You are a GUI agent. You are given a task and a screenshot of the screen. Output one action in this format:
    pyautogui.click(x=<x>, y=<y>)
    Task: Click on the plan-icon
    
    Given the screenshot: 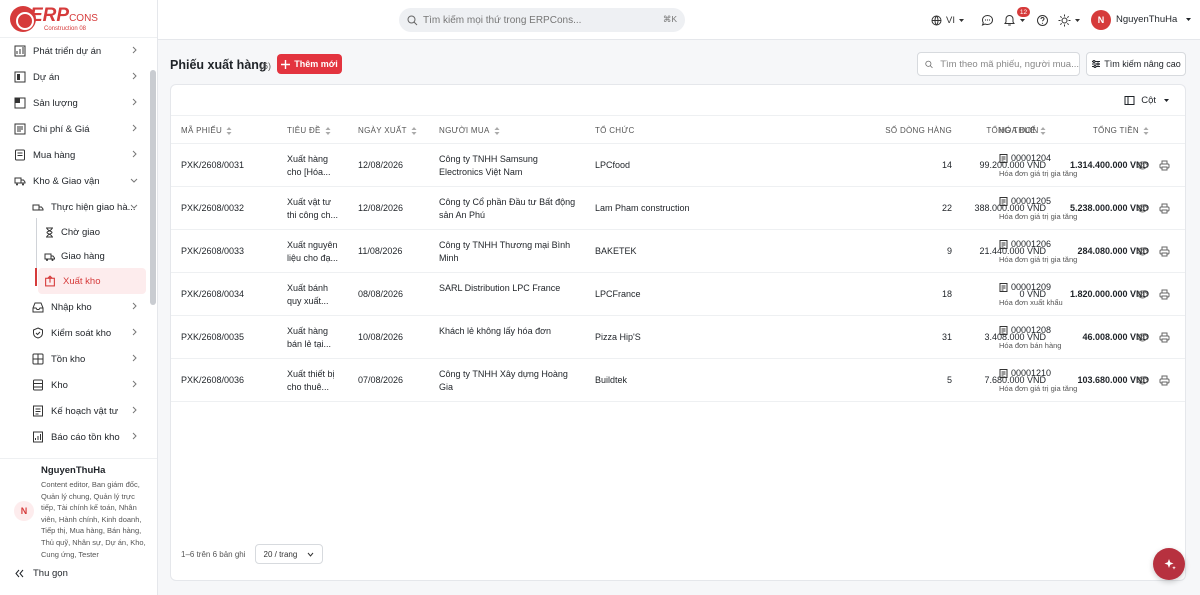 What is the action you would take?
    pyautogui.click(x=38, y=411)
    